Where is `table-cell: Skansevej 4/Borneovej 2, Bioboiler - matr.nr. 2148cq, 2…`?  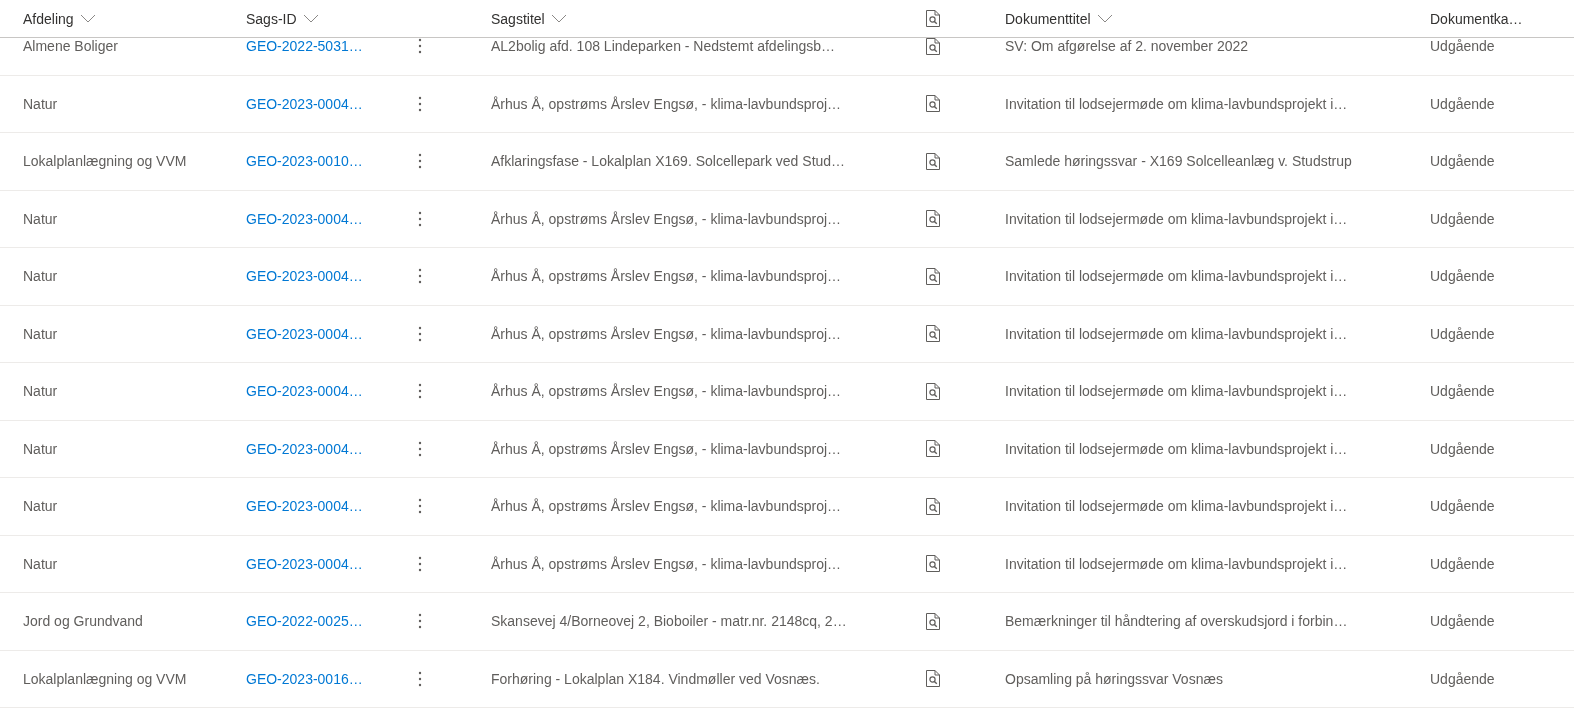 table-cell: Skansevej 4/Borneovej 2, Bioboiler - matr.nr. 2148cq, 2… is located at coordinates (669, 621).